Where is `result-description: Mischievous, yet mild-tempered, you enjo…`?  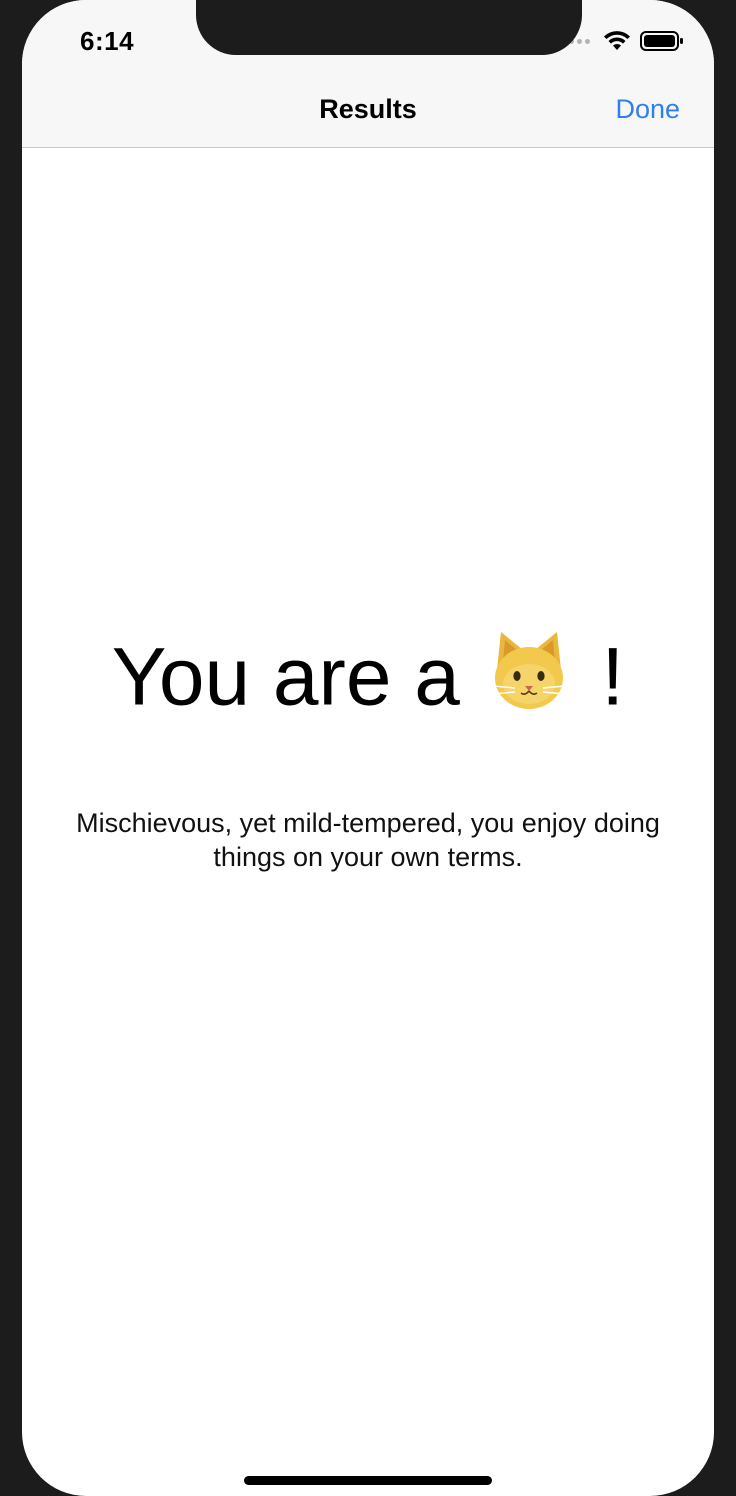
result-description: Mischievous, yet mild-tempered, you enjo… is located at coordinates (368, 840).